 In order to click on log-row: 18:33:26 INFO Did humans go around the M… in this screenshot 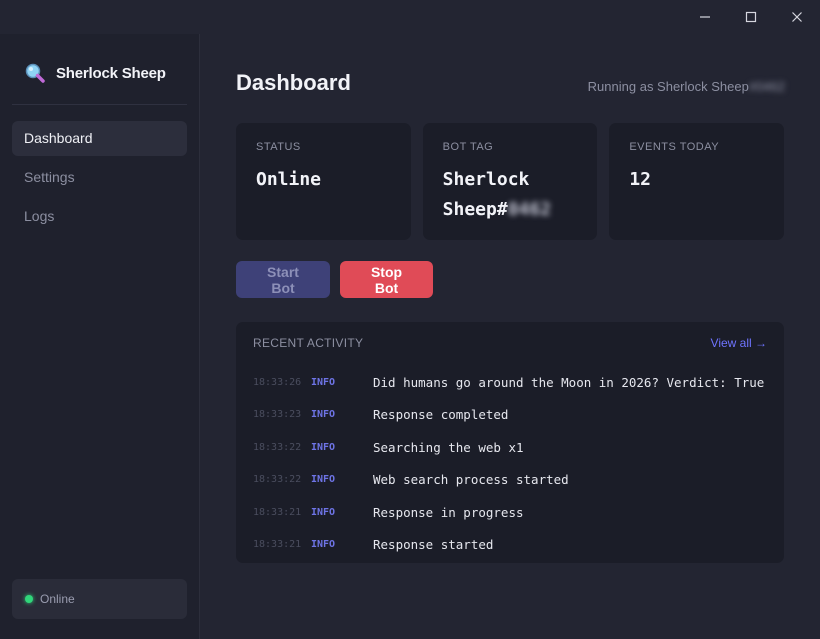, I will do `click(510, 382)`.